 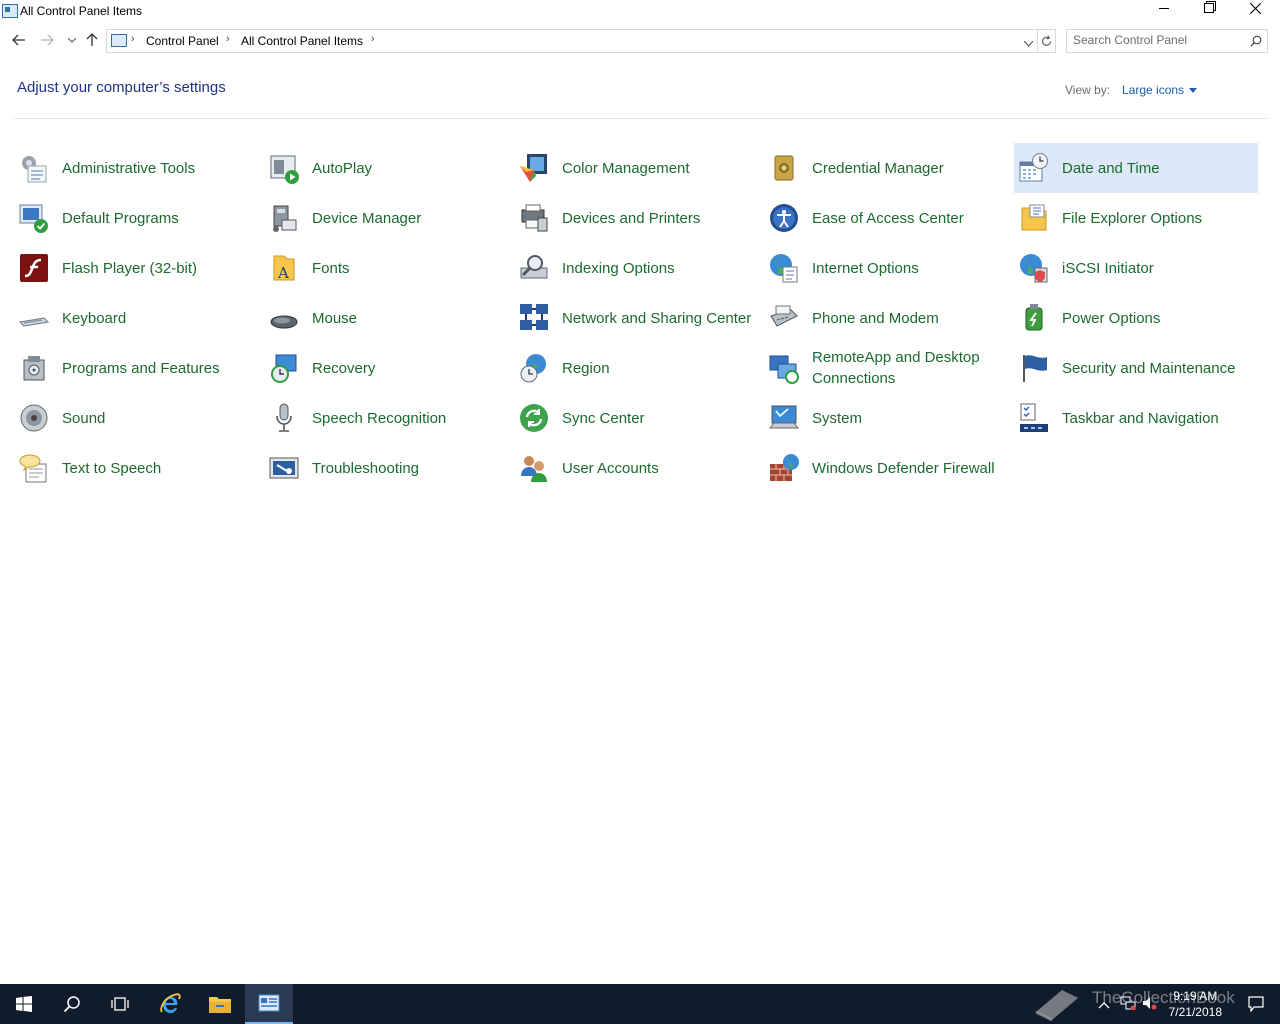 What do you see at coordinates (784, 168) in the screenshot?
I see `credential-manager-icon` at bounding box center [784, 168].